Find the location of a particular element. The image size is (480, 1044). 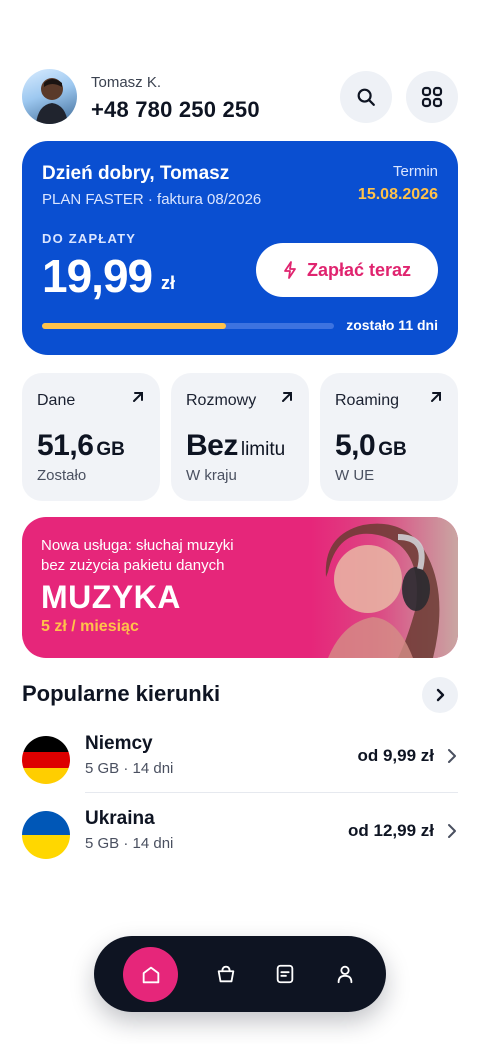

stat-tile-calls: Rozmowy Bez limitu W kraju is located at coordinates (240, 437).